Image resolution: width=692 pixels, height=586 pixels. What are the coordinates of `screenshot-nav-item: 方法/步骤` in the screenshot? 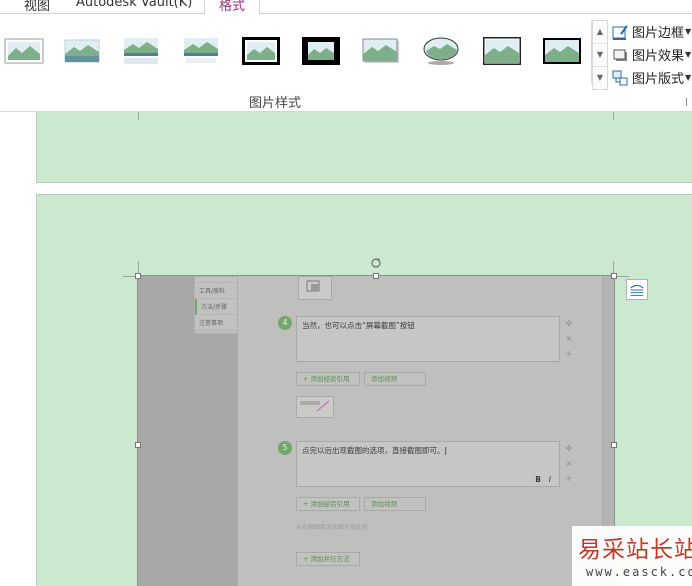 It's located at (216, 307).